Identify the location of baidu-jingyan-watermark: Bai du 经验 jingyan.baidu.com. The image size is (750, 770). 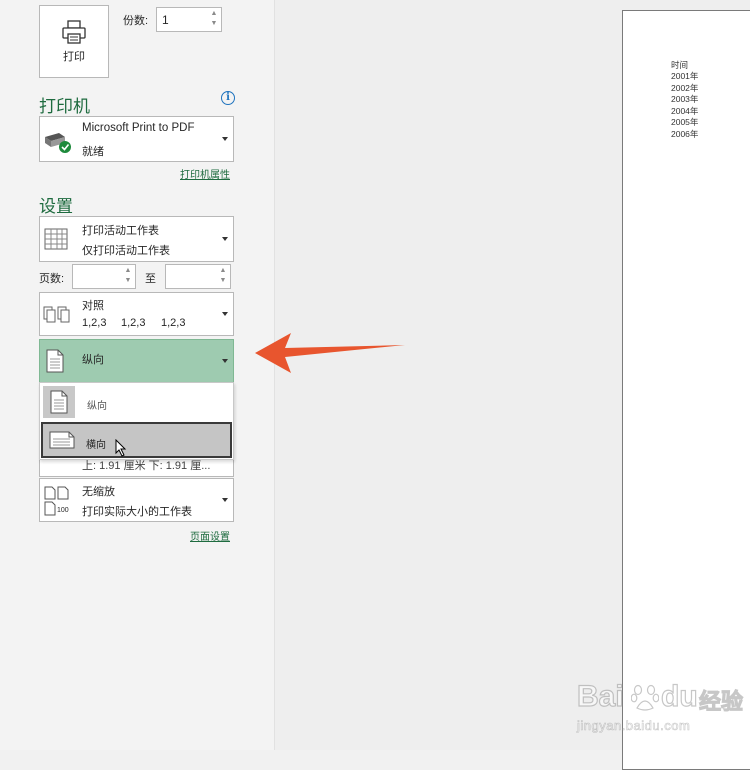
(661, 709).